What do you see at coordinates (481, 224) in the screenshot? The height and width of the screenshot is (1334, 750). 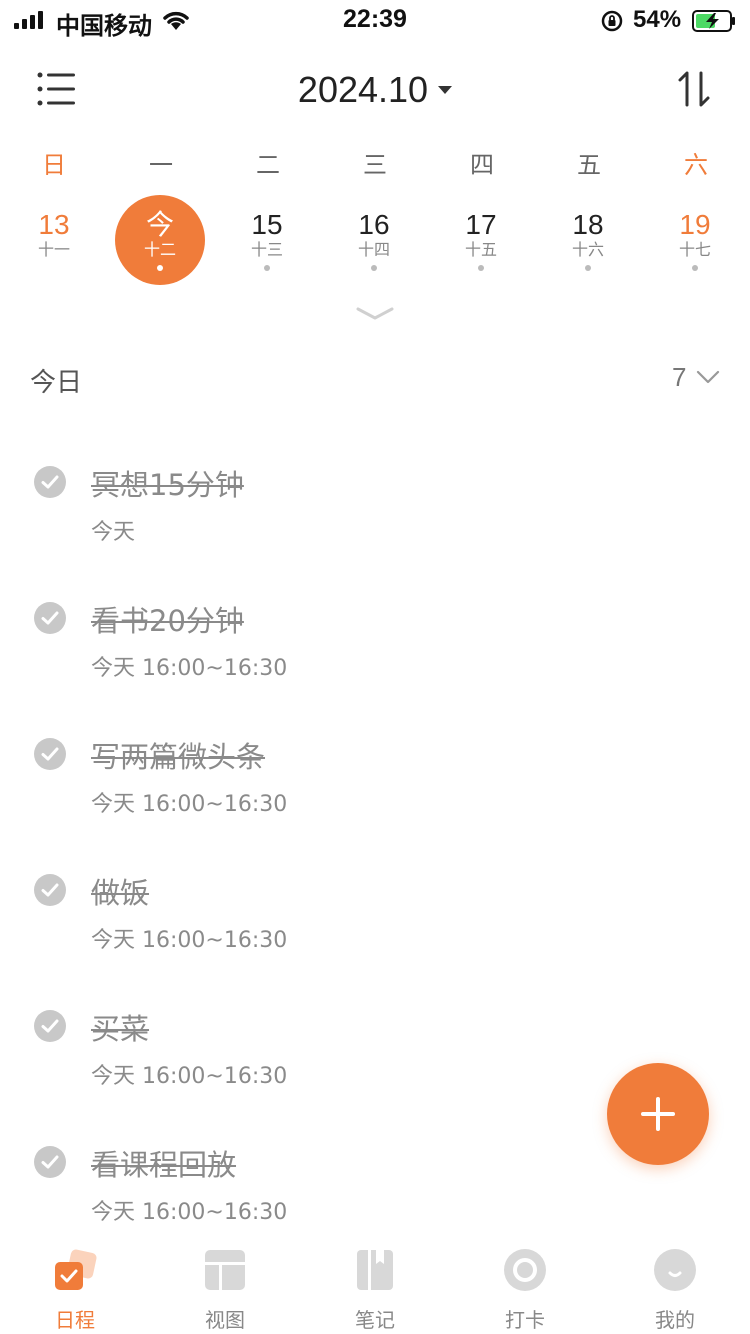 I see `date-number: 17` at bounding box center [481, 224].